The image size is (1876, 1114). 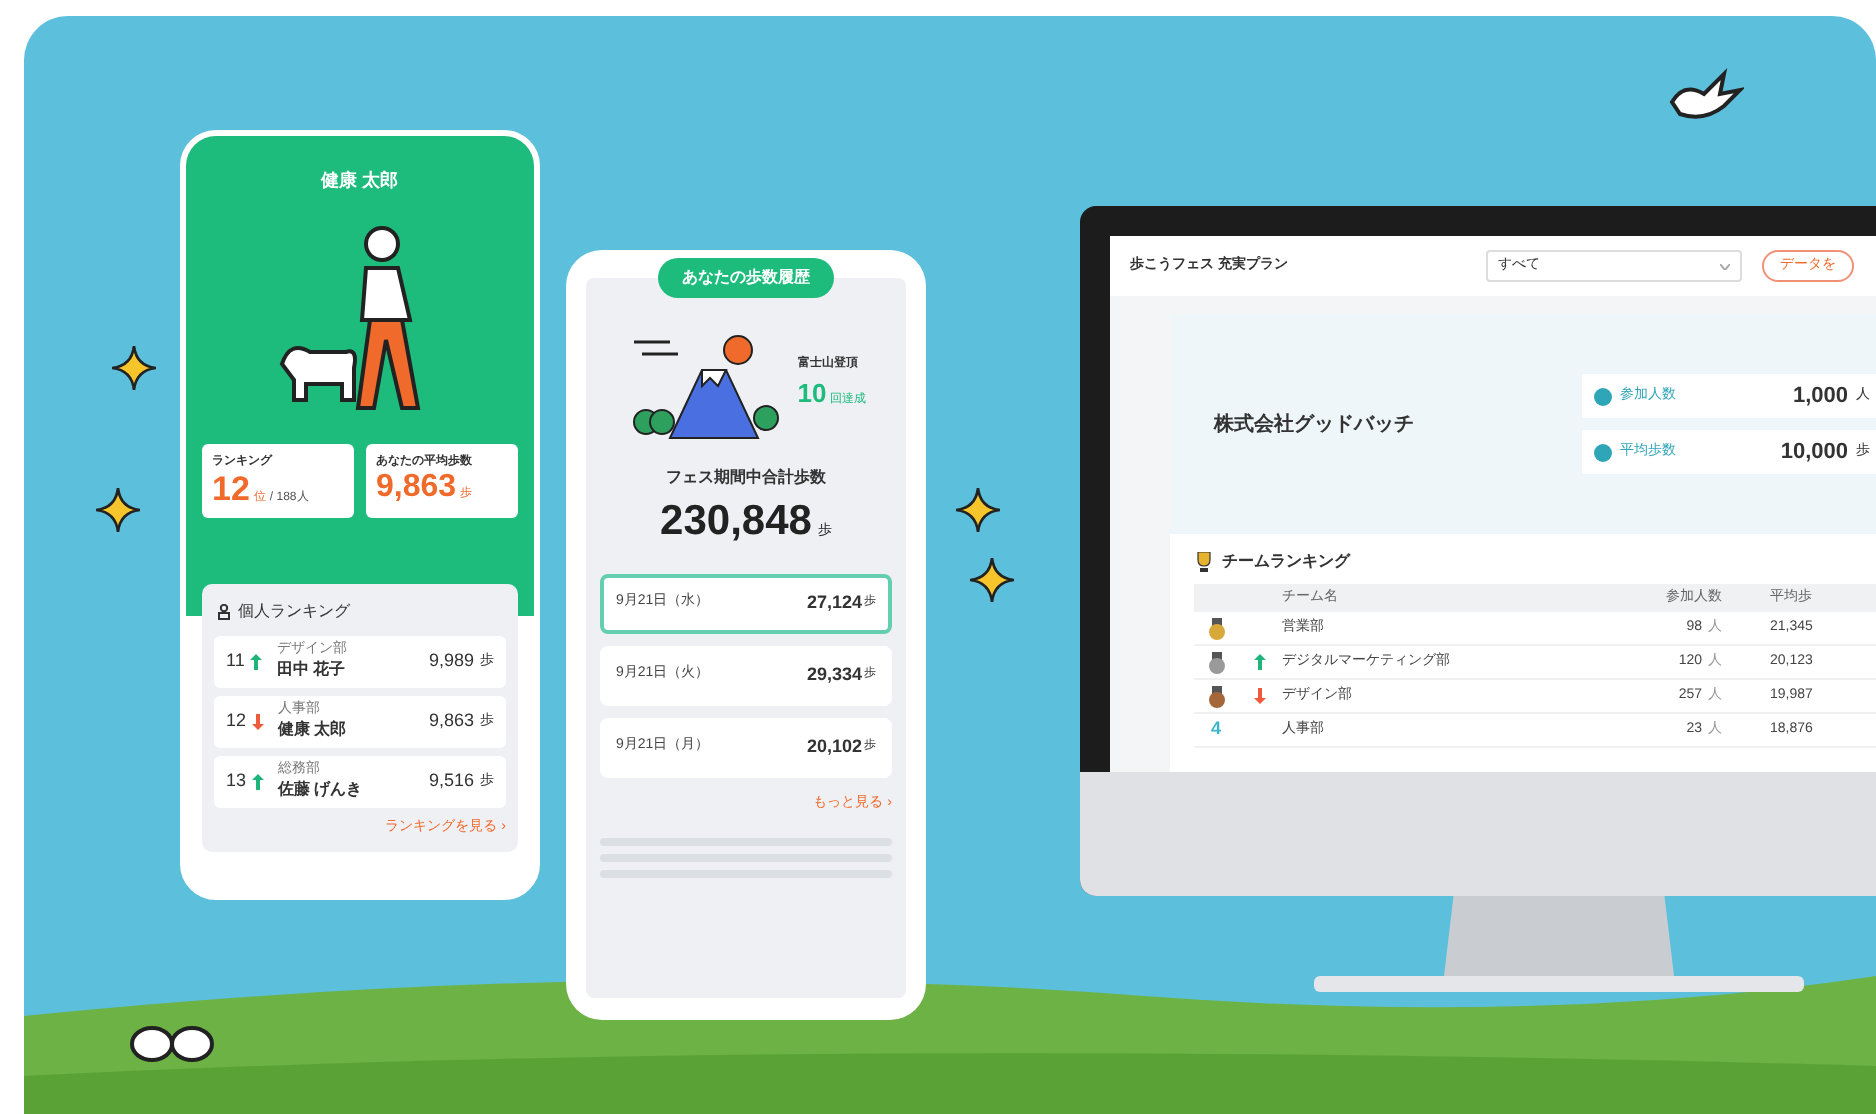 What do you see at coordinates (1725, 266) in the screenshot?
I see `chevron-down-icon` at bounding box center [1725, 266].